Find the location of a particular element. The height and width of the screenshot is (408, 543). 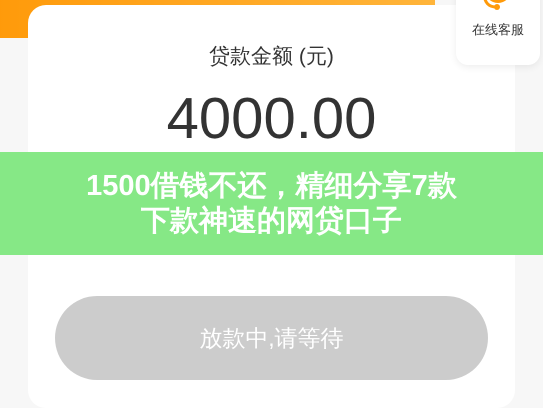

customer-service-button: 在线客服 is located at coordinates (498, 32).